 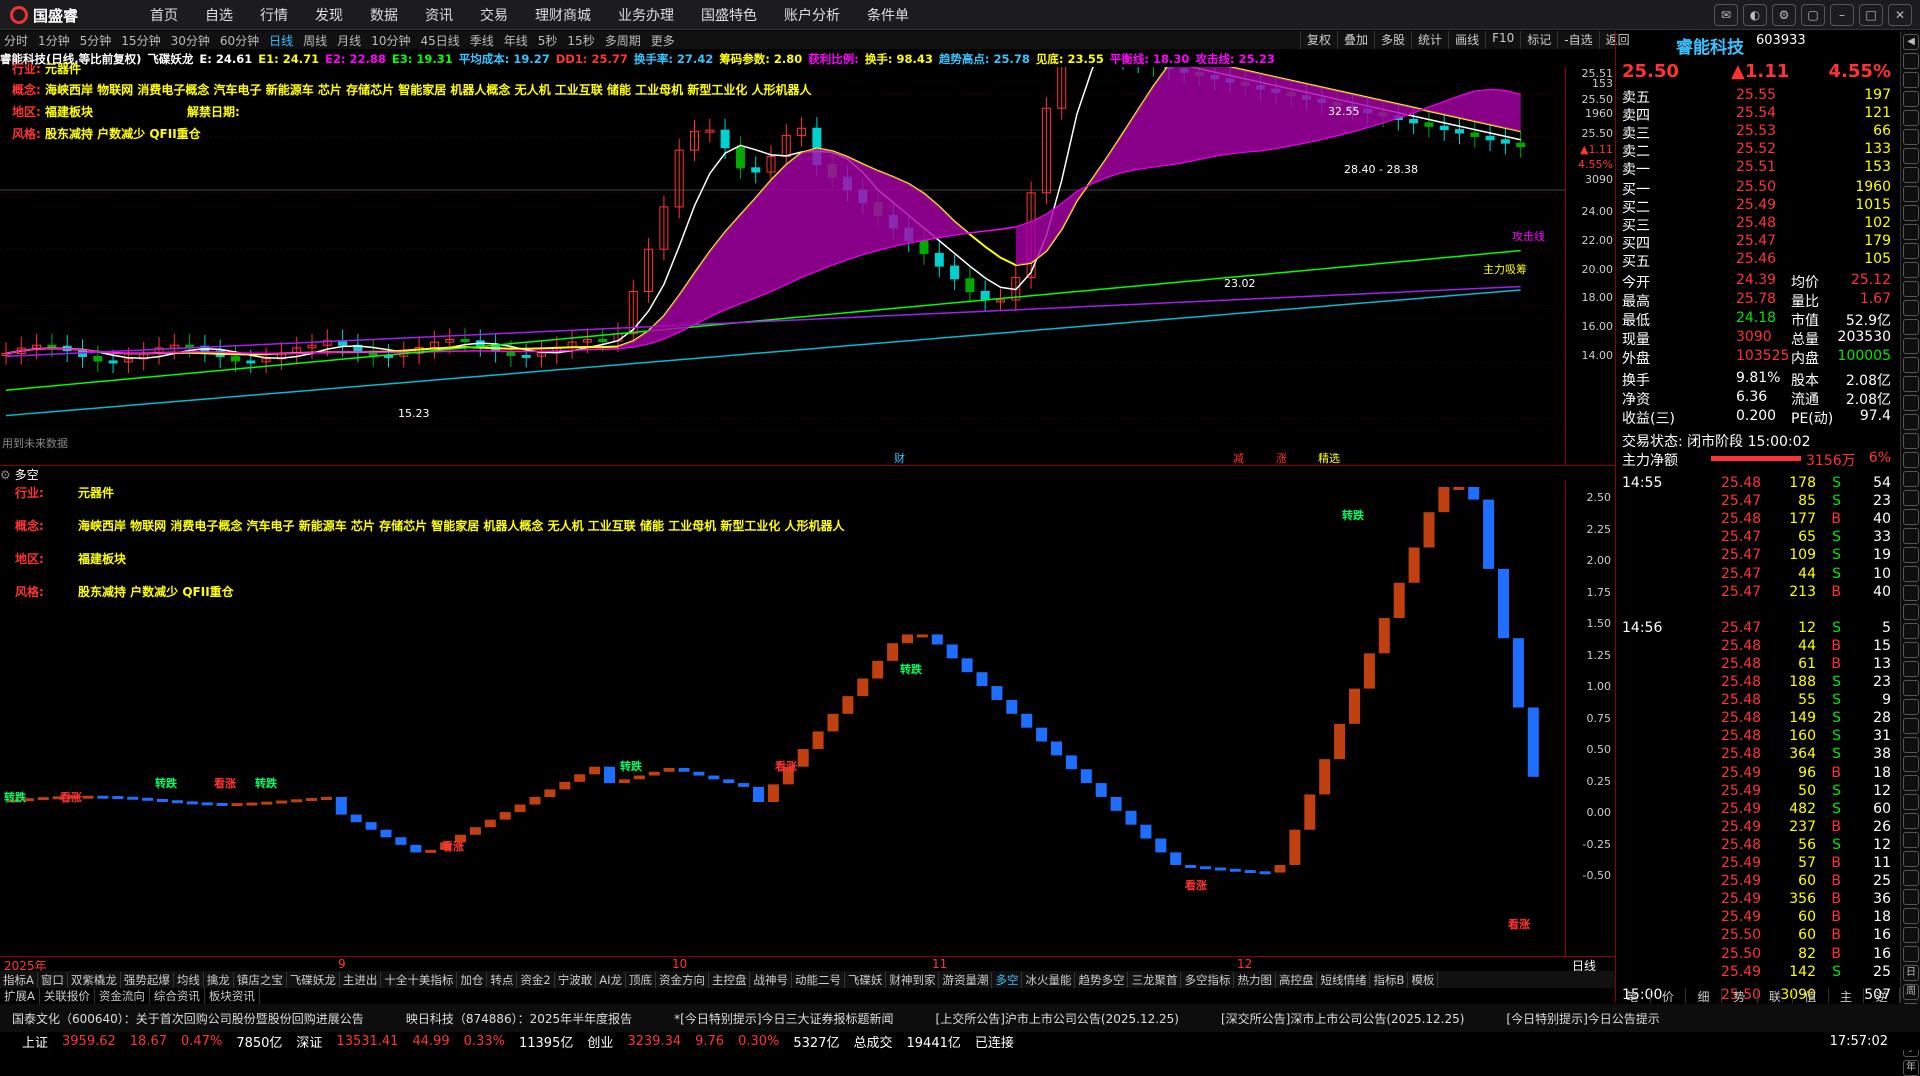 I want to click on indicator-tab: 多空, so click(x=1007, y=979).